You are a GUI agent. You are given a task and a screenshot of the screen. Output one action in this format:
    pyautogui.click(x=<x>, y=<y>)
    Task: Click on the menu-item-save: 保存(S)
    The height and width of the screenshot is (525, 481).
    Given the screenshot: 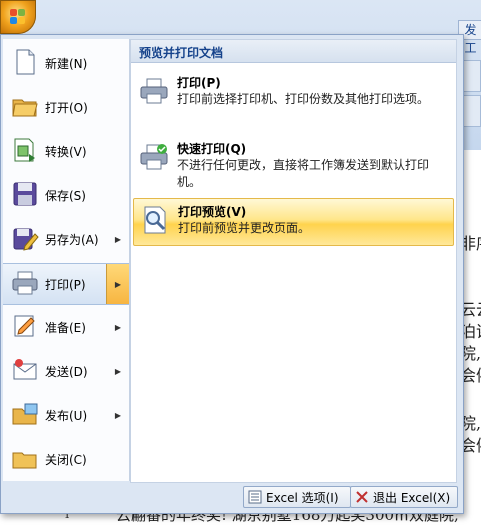 What is the action you would take?
    pyautogui.click(x=66, y=195)
    